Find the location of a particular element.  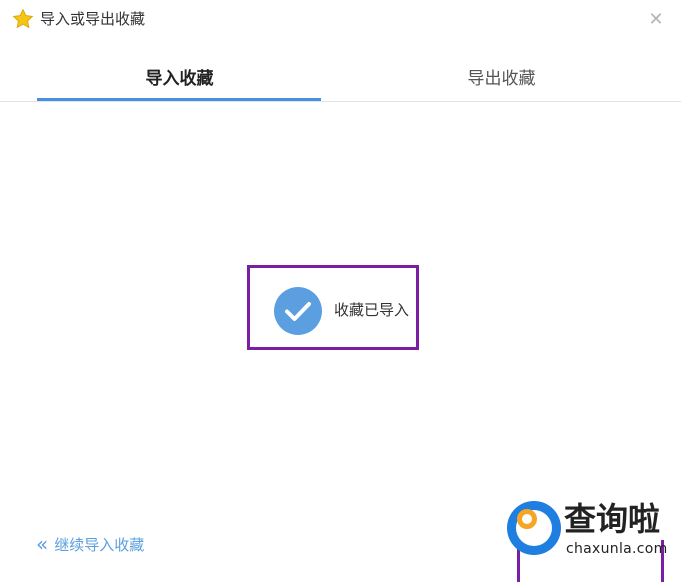

import-result-panel: 收藏已导入 is located at coordinates (333, 307).